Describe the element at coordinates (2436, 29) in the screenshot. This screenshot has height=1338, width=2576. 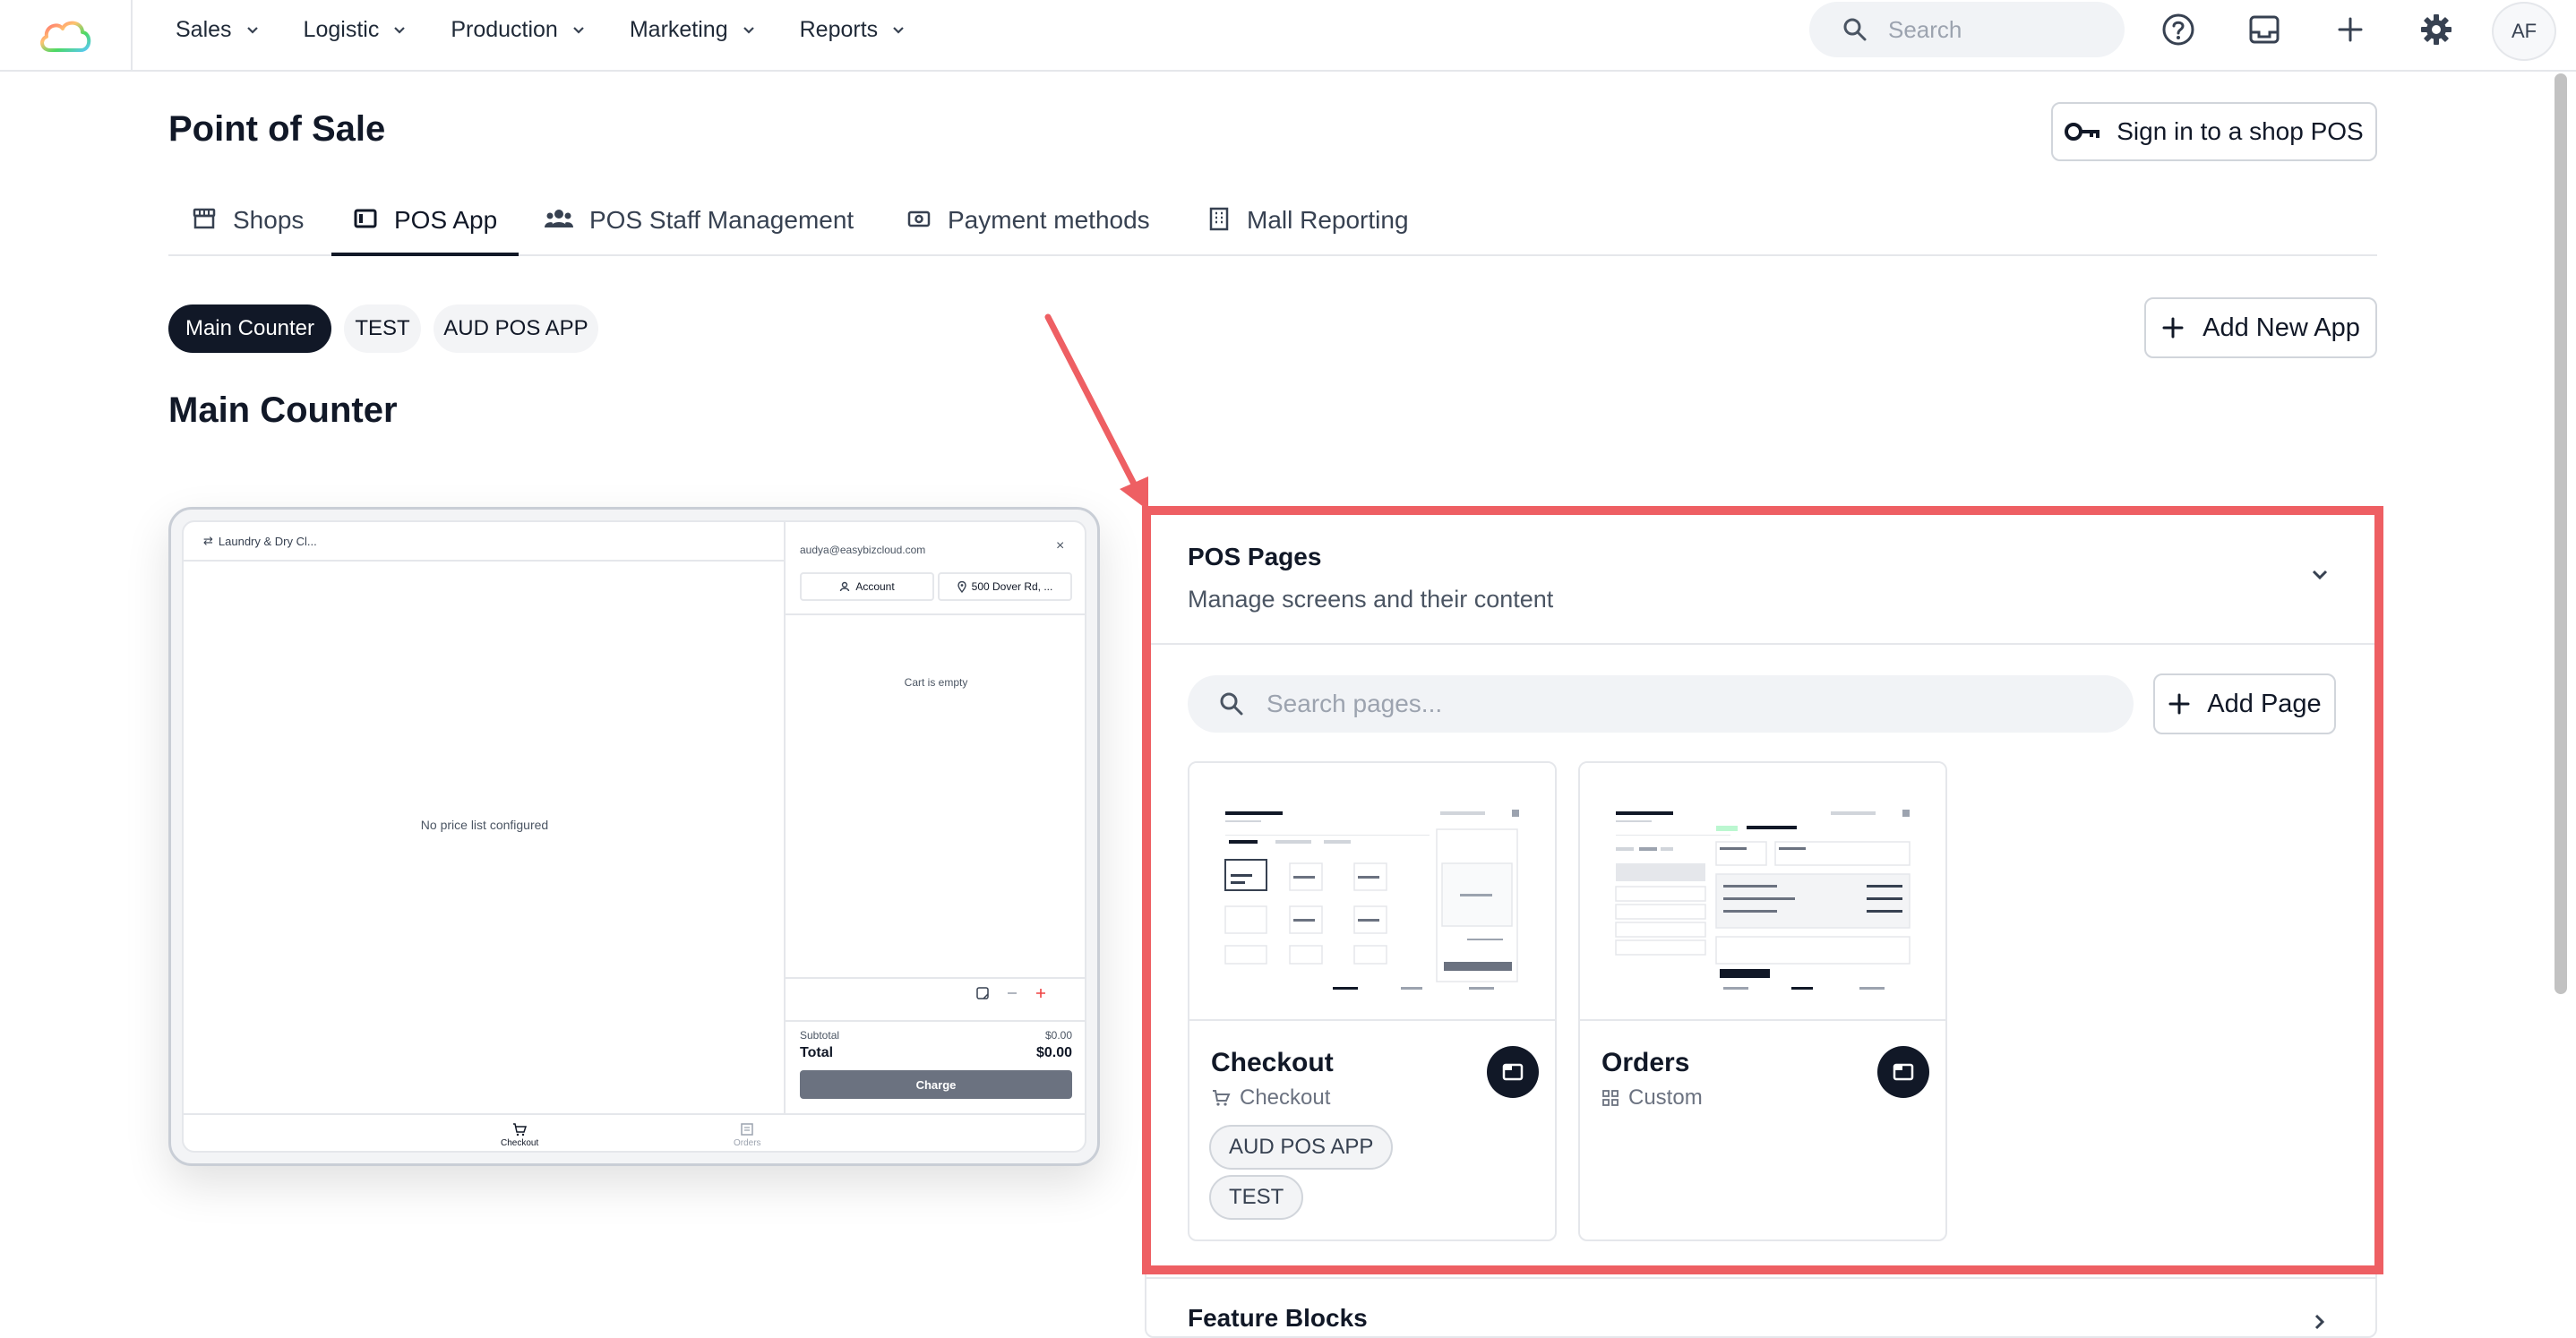
I see `settings-button` at that location.